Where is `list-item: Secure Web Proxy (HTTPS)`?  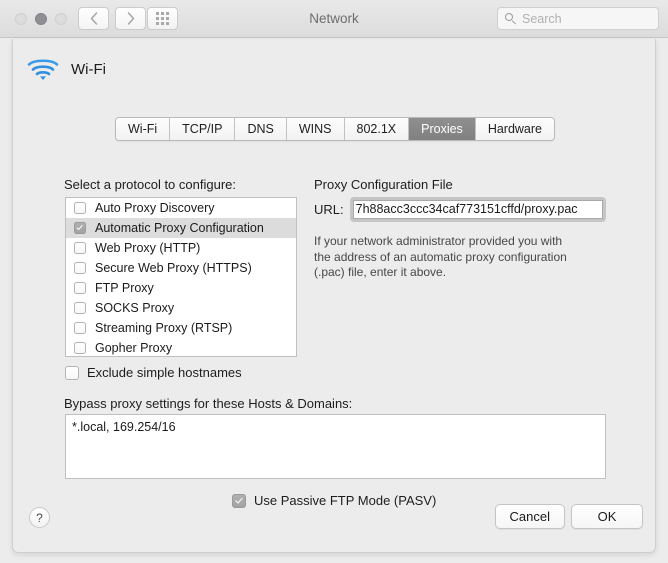
list-item: Secure Web Proxy (HTTPS) is located at coordinates (181, 268).